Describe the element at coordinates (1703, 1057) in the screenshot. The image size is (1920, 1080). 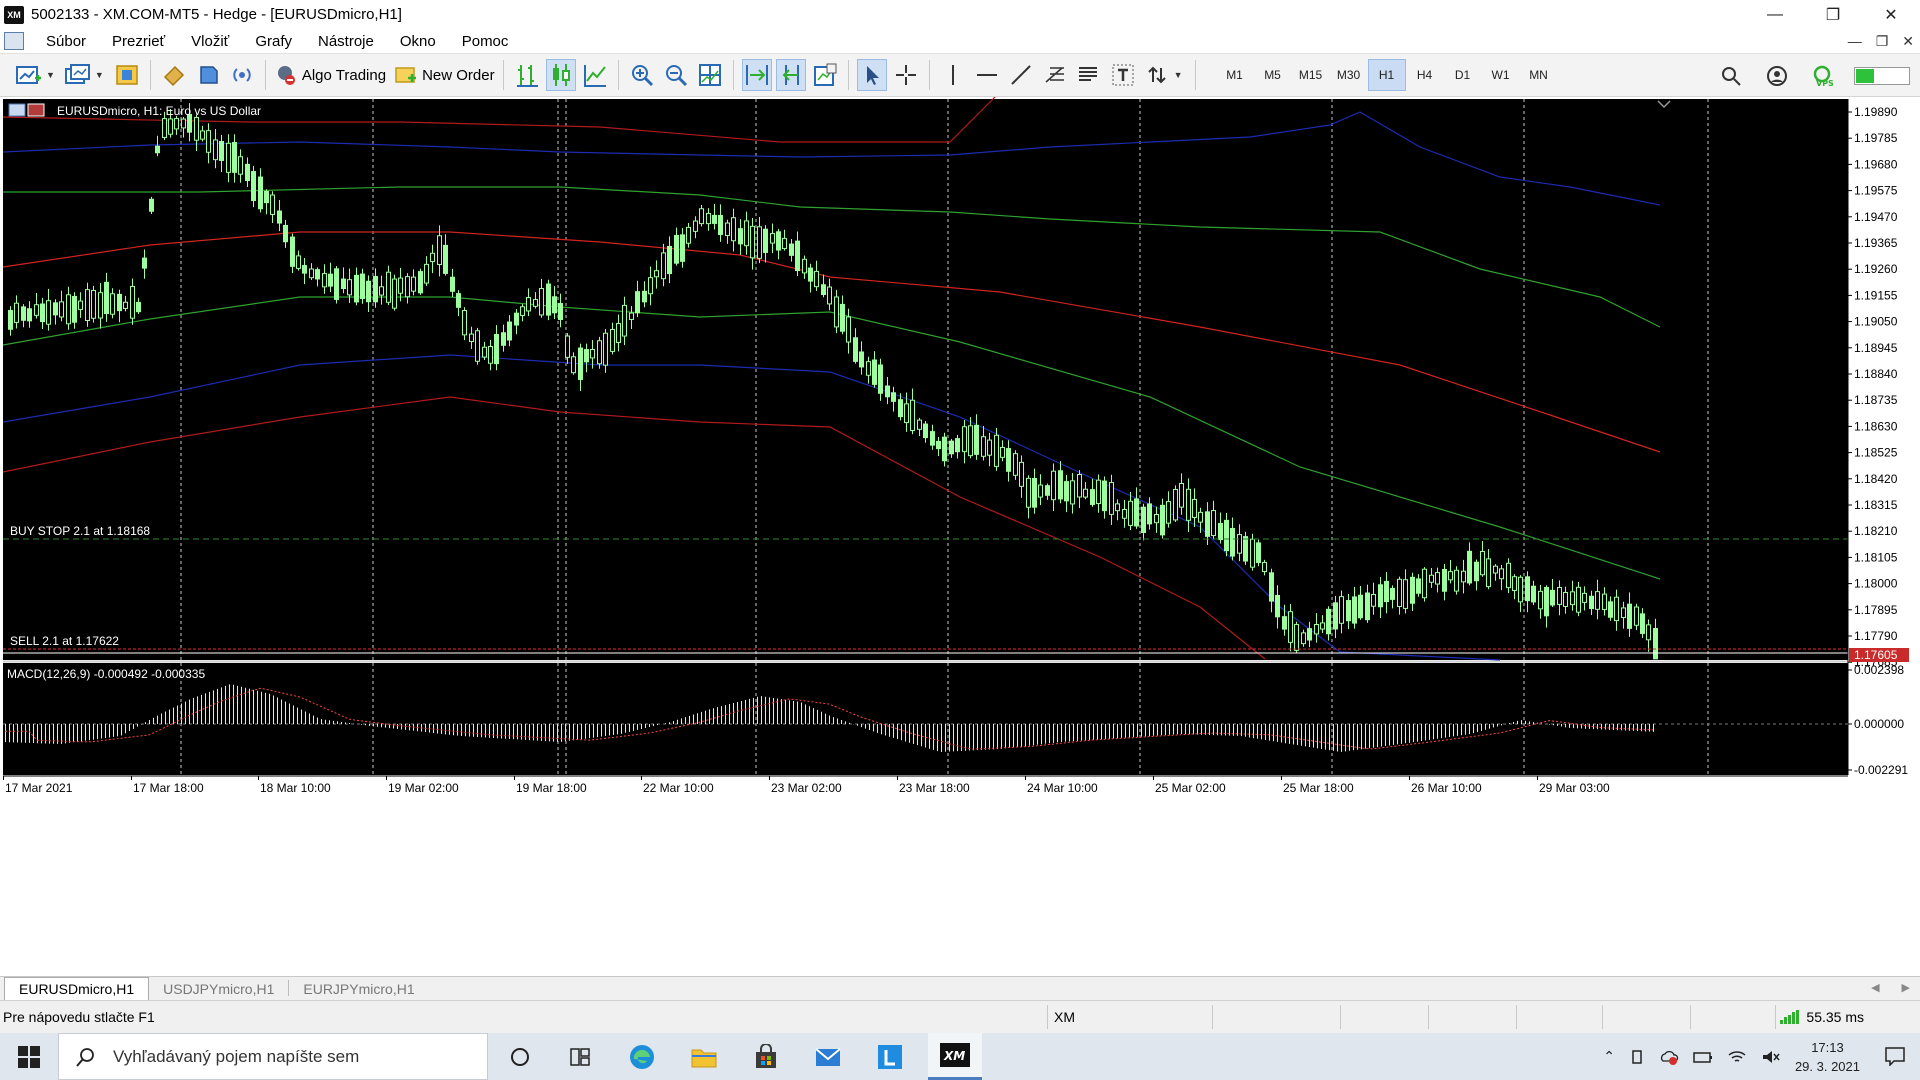
I see `battery-icon` at that location.